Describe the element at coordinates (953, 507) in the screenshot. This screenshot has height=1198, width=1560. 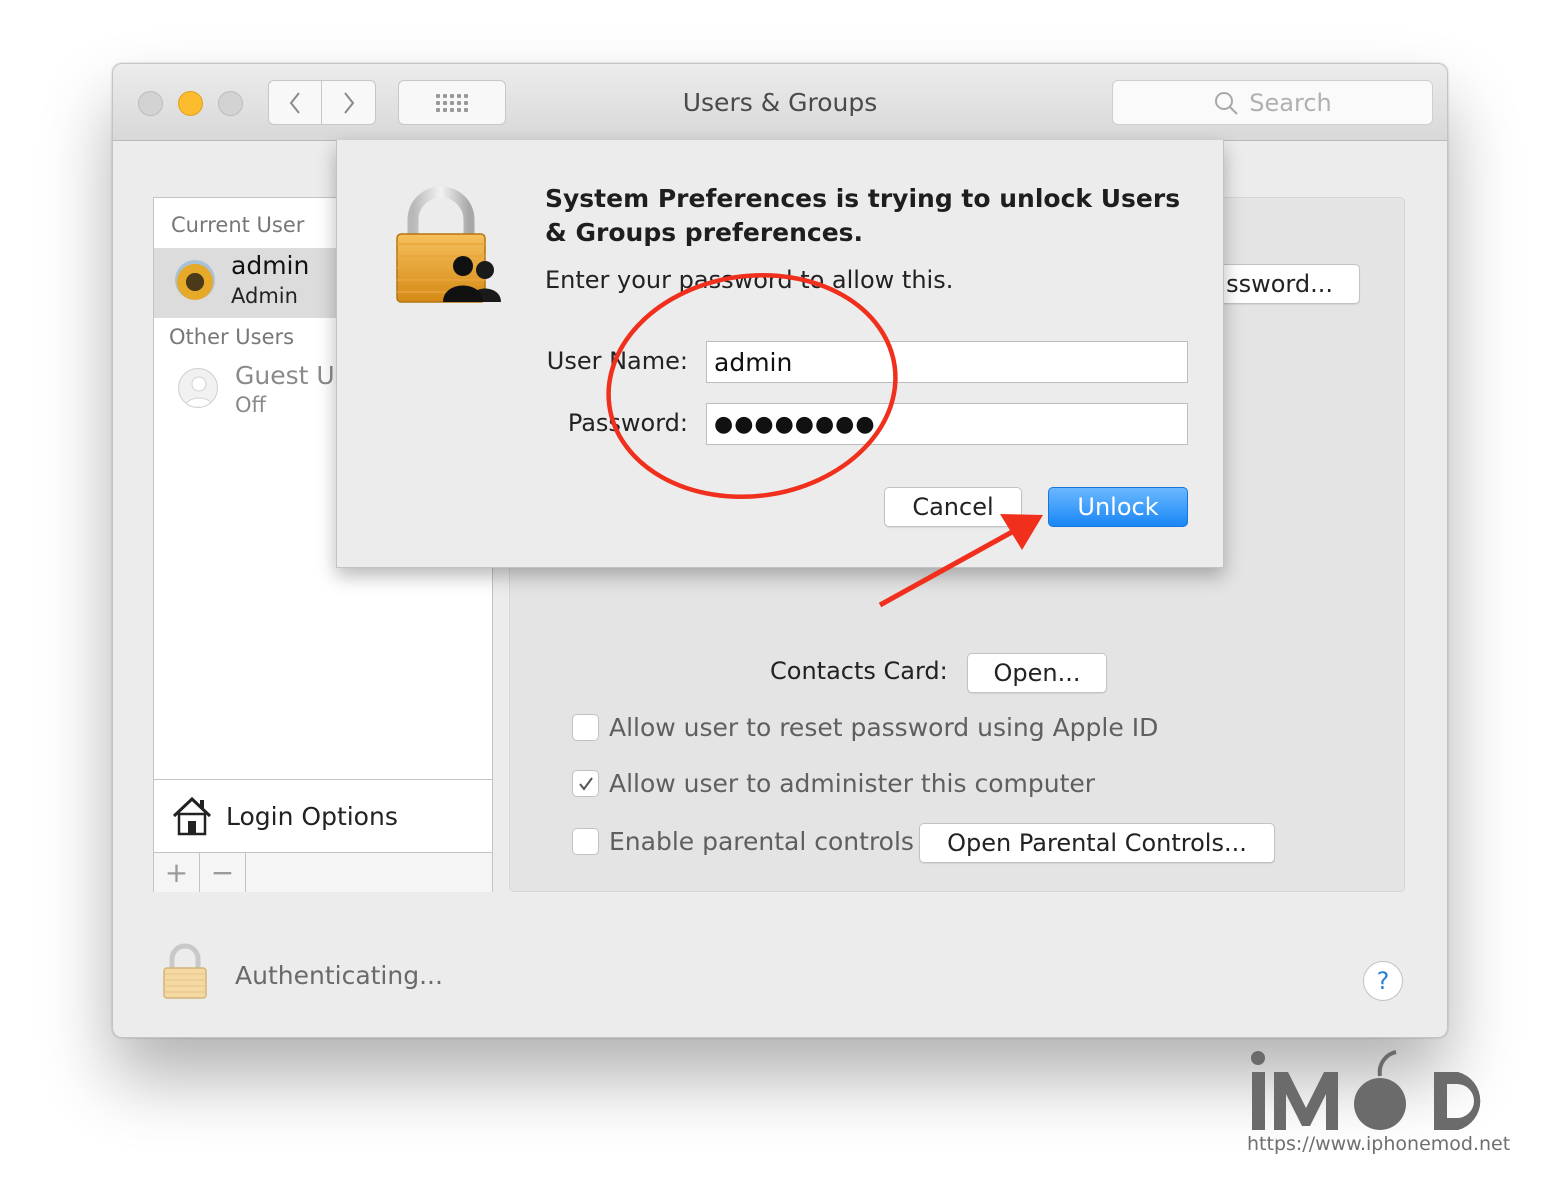
I see `cancel-button: Cancel` at that location.